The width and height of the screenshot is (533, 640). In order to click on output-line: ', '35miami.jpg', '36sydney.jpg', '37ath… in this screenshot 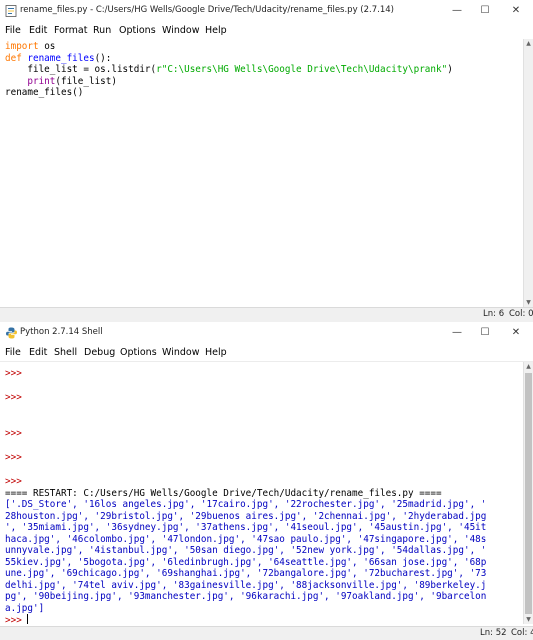, I will do `click(246, 527)`.